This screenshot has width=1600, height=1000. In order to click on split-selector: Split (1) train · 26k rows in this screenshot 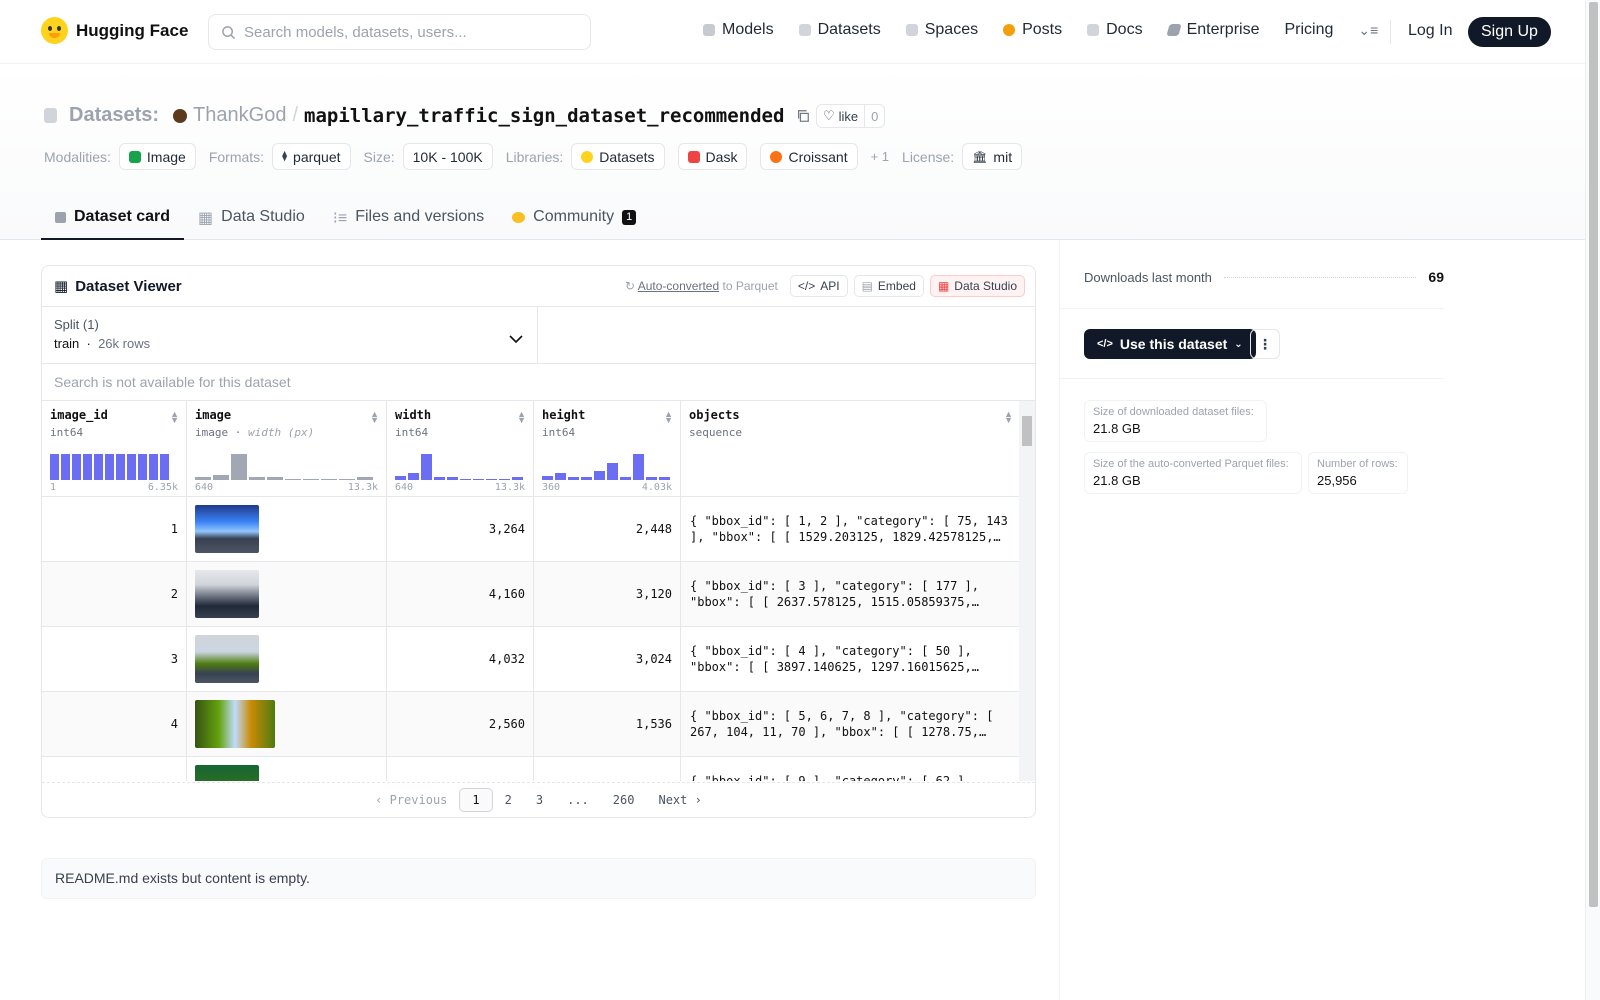, I will do `click(290, 335)`.